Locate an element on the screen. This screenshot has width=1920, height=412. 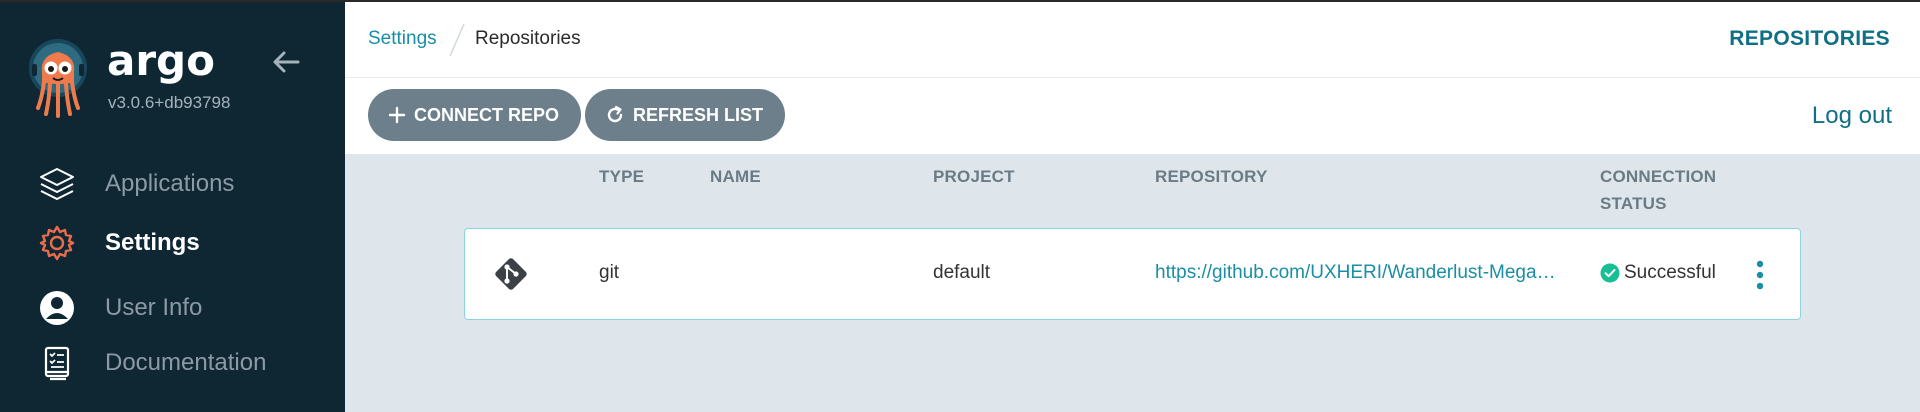
row-actions-menu-icon is located at coordinates (1760, 275).